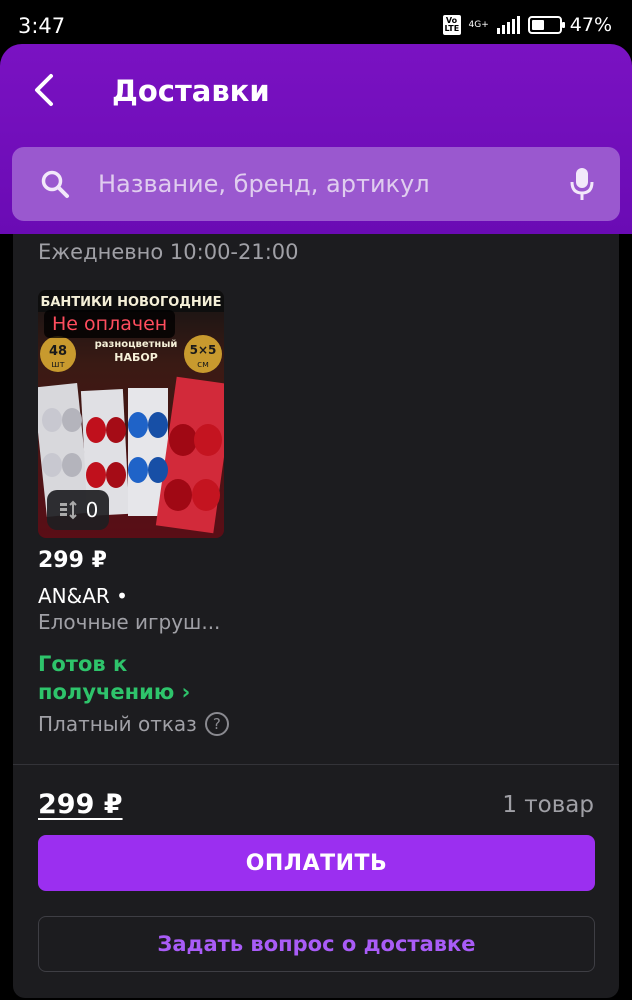  I want to click on image-count-text: 48, so click(58, 351).